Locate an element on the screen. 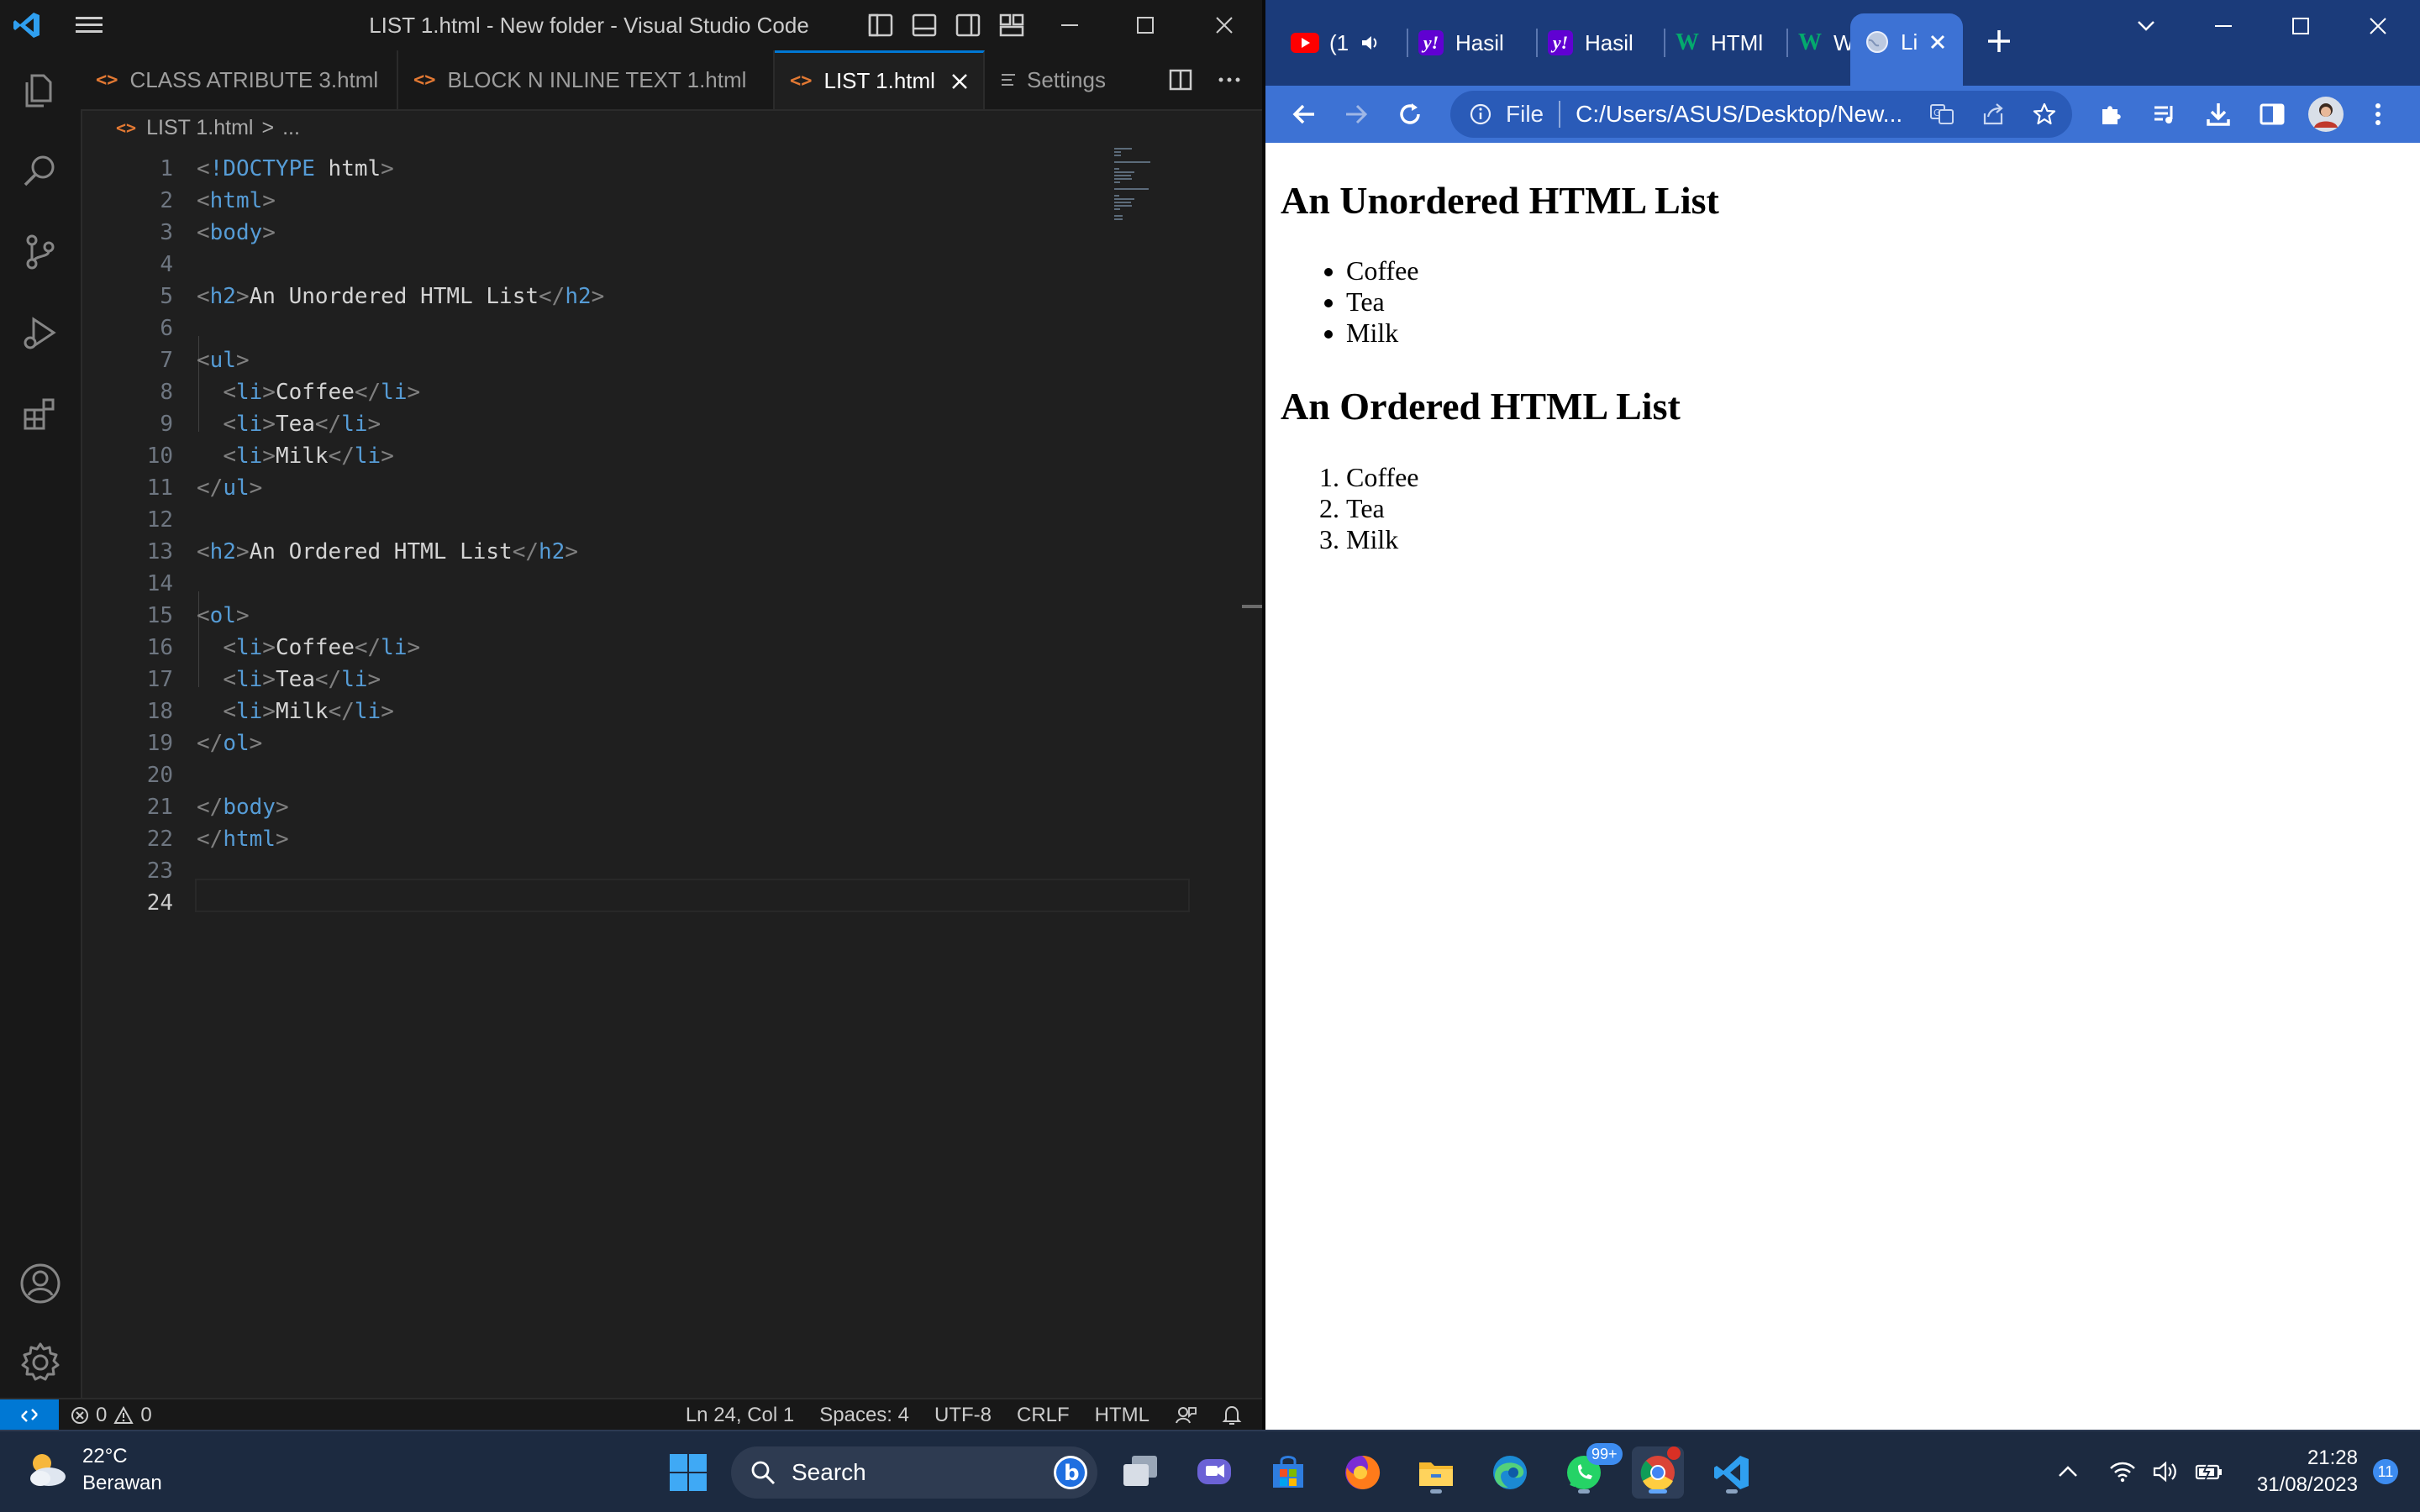  new-tab-plus-icon is located at coordinates (1999, 41).